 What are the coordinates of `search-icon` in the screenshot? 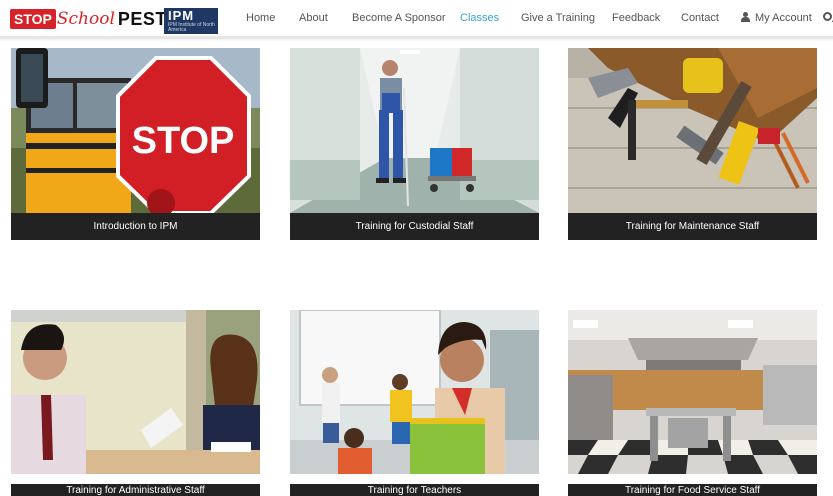 It's located at (827, 16).